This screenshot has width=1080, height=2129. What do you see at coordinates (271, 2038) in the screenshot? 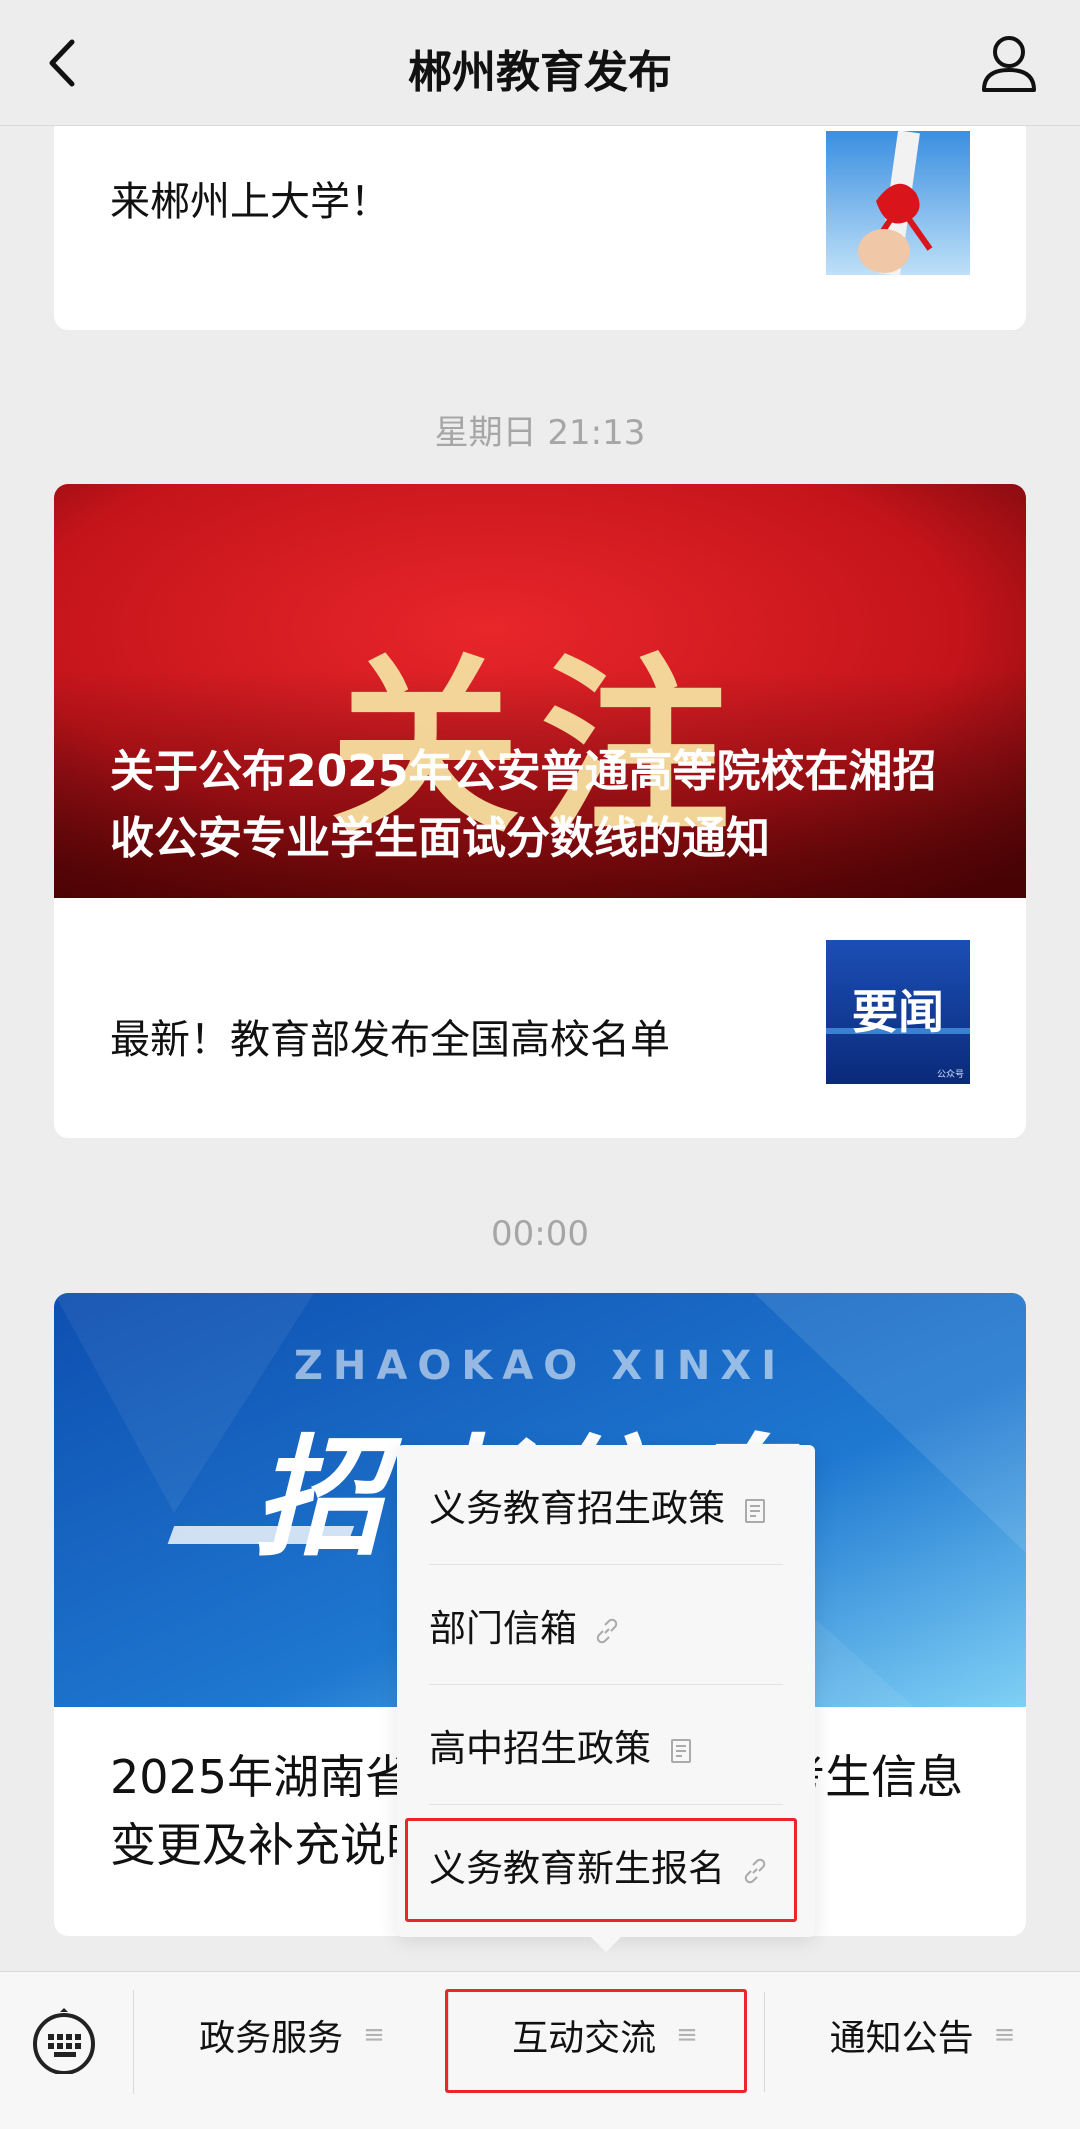
I see `menu-tab-label: 政务服务` at bounding box center [271, 2038].